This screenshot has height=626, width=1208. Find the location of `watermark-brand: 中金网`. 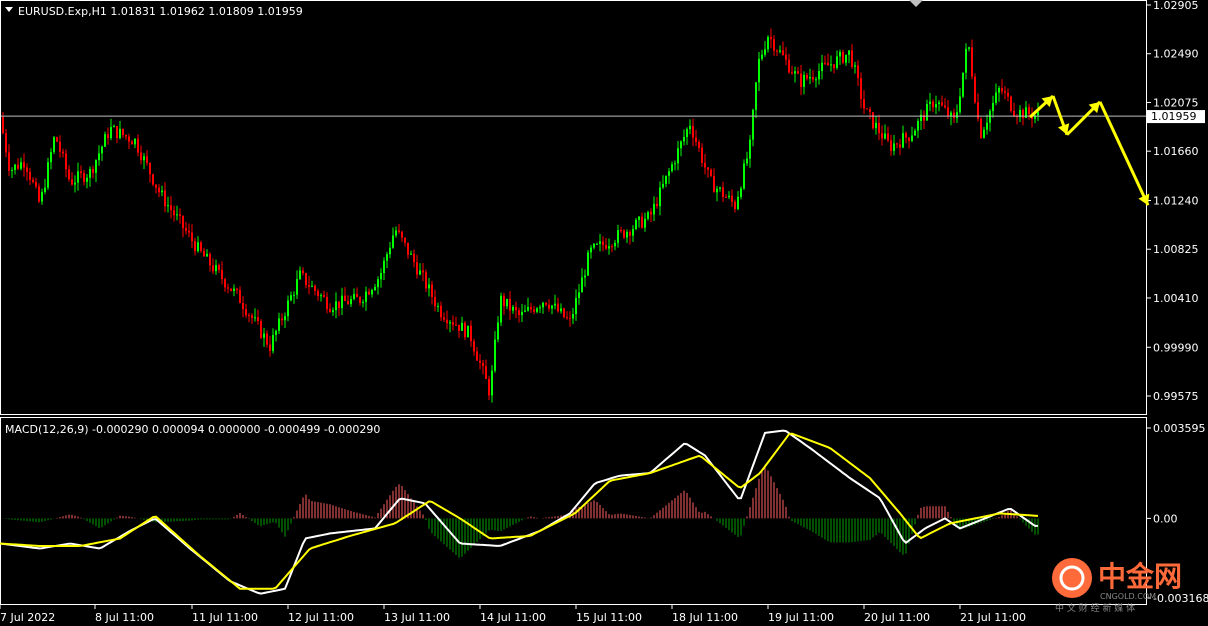

watermark-brand: 中金网 is located at coordinates (1140, 576).